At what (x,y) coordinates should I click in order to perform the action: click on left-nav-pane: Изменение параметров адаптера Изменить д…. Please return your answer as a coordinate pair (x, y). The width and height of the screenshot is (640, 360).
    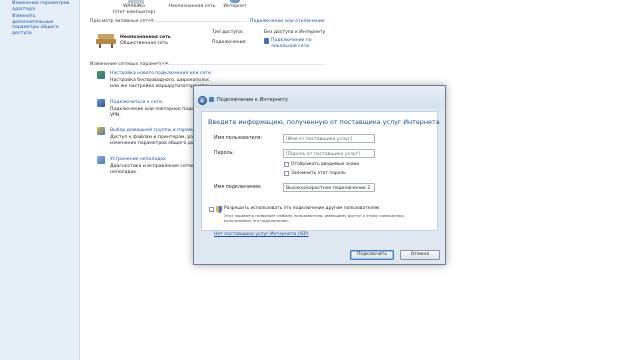
    Looking at the image, I should click on (40, 180).